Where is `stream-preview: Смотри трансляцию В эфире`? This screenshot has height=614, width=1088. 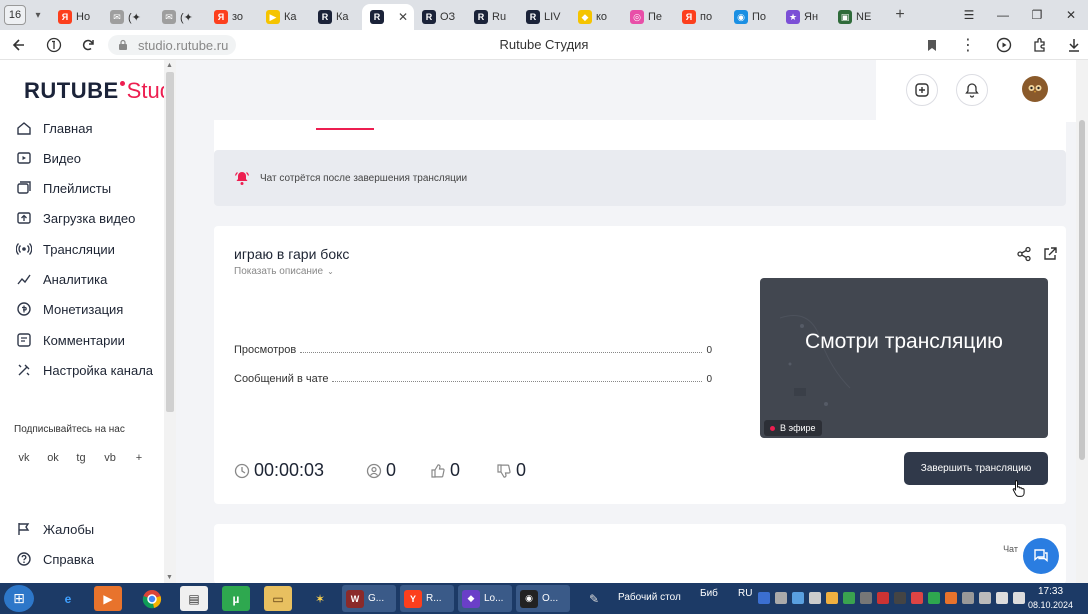
stream-preview: Смотри трансляцию В эфире is located at coordinates (904, 358).